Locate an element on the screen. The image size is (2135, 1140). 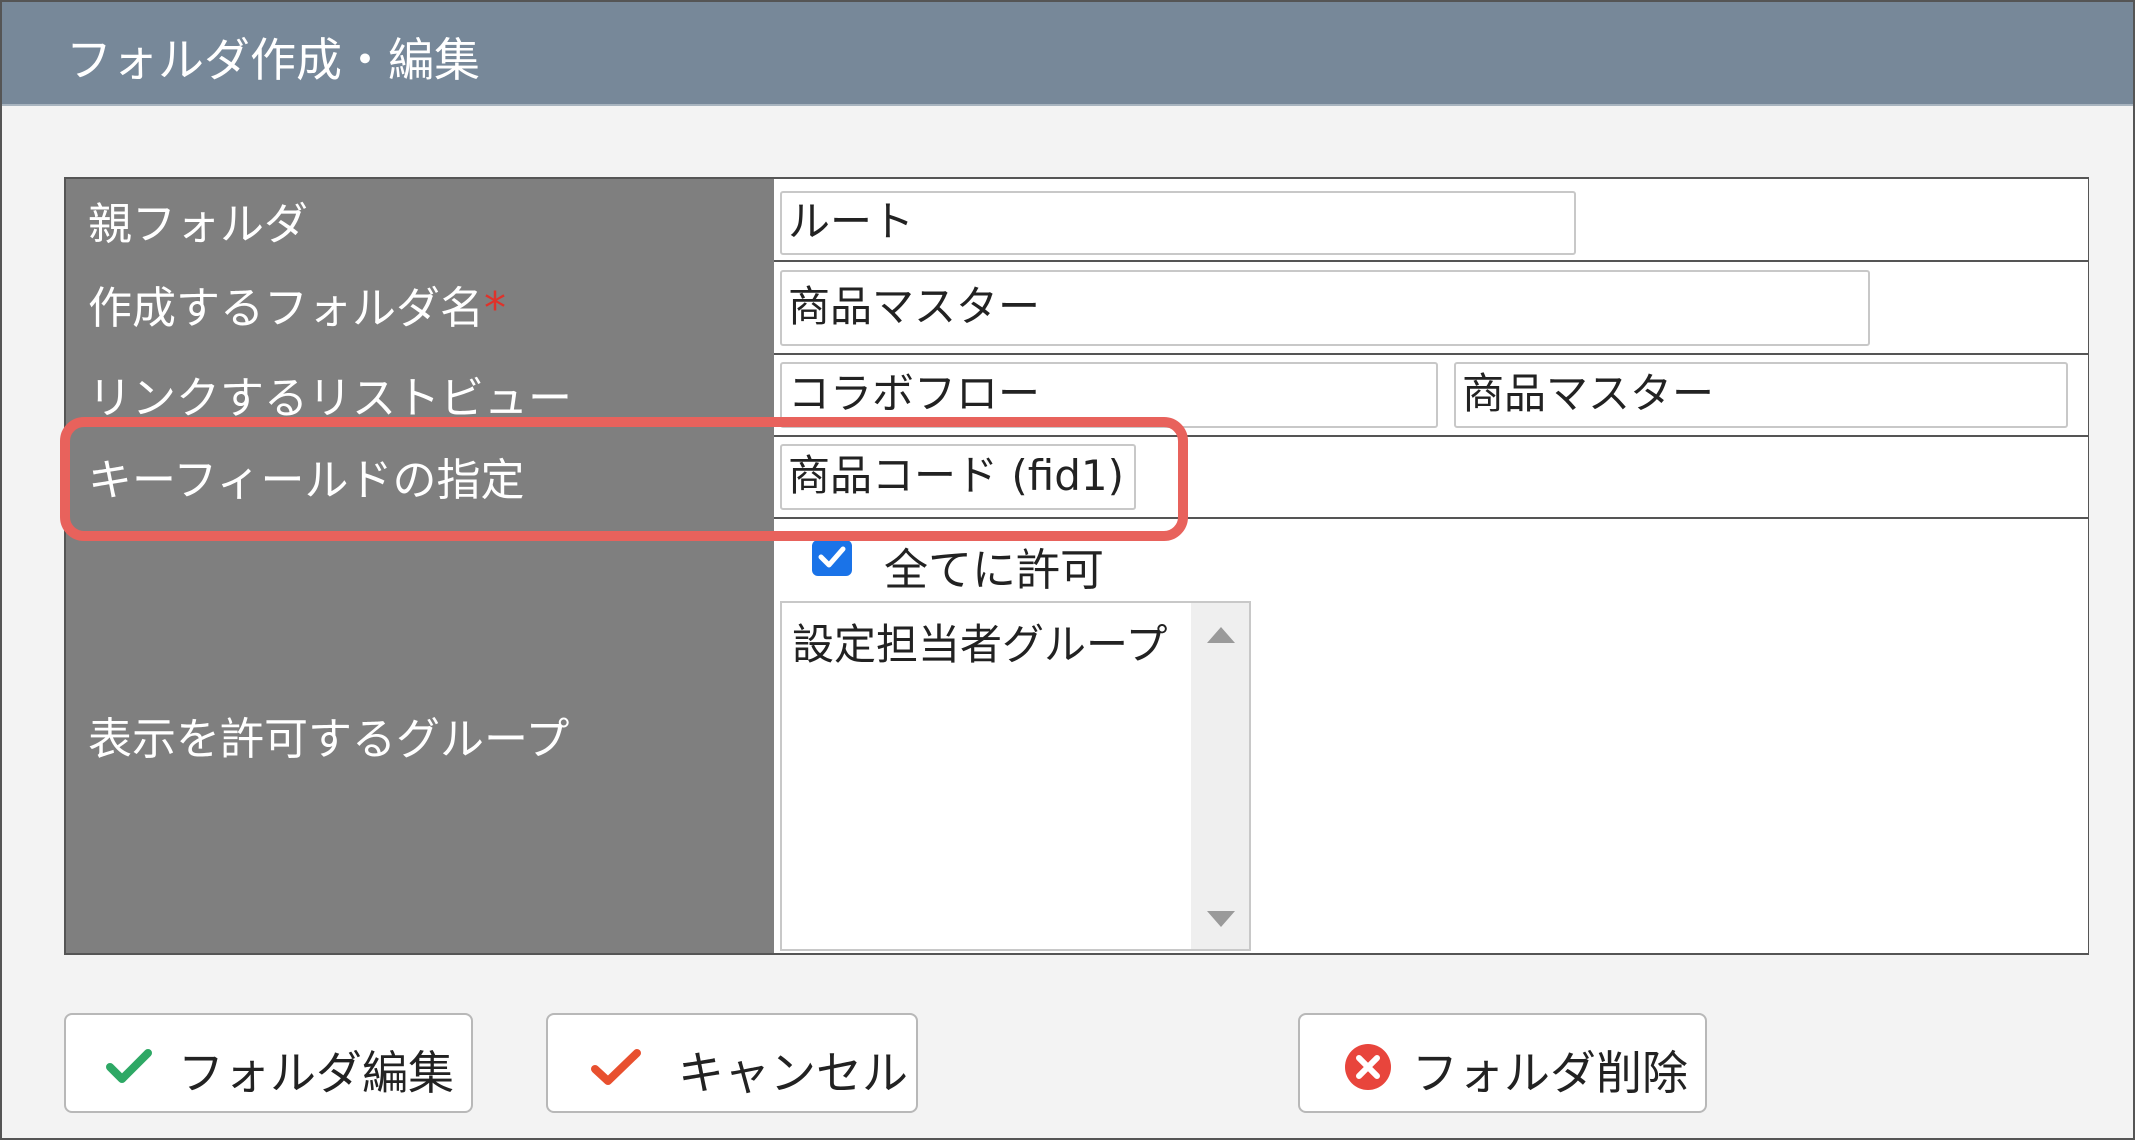
highlight-annotation is located at coordinates (624, 479).